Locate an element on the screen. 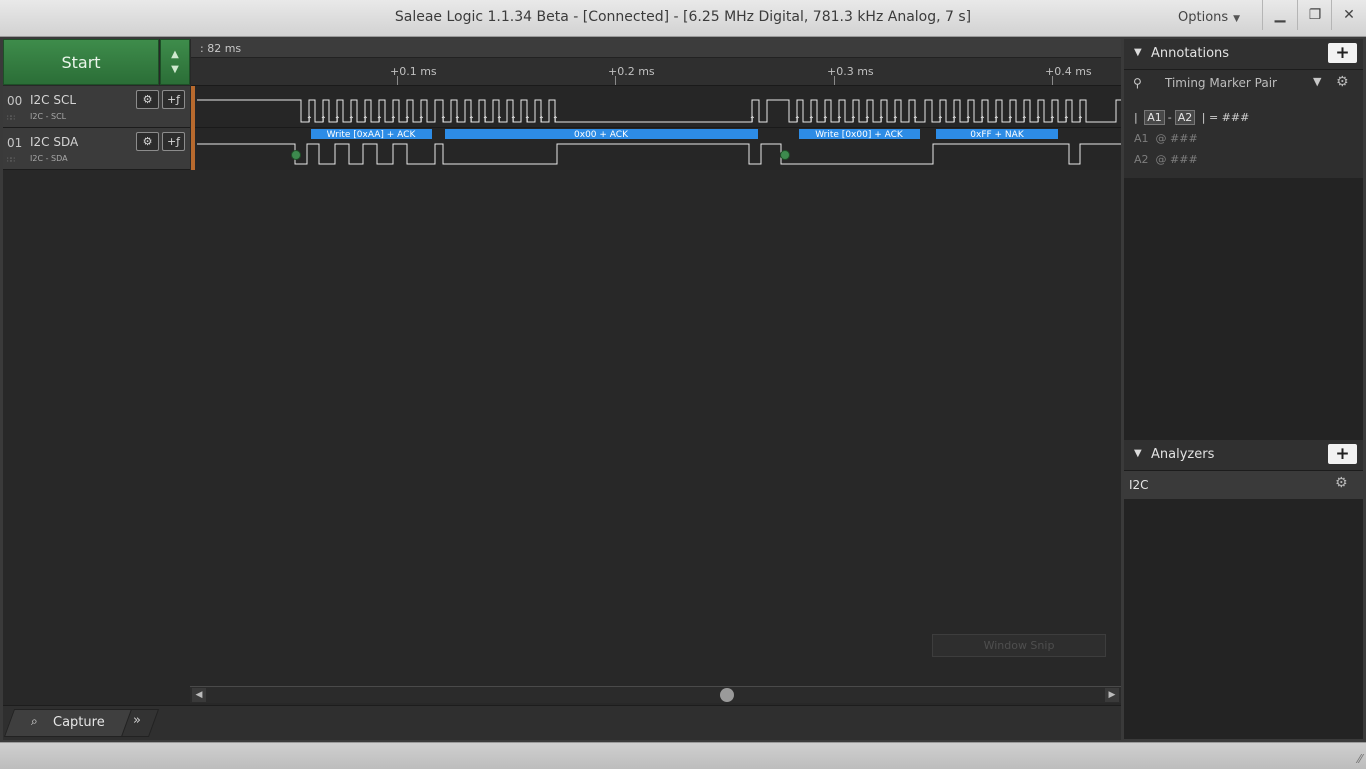  minimize-button: ▁ is located at coordinates (1279, 15).